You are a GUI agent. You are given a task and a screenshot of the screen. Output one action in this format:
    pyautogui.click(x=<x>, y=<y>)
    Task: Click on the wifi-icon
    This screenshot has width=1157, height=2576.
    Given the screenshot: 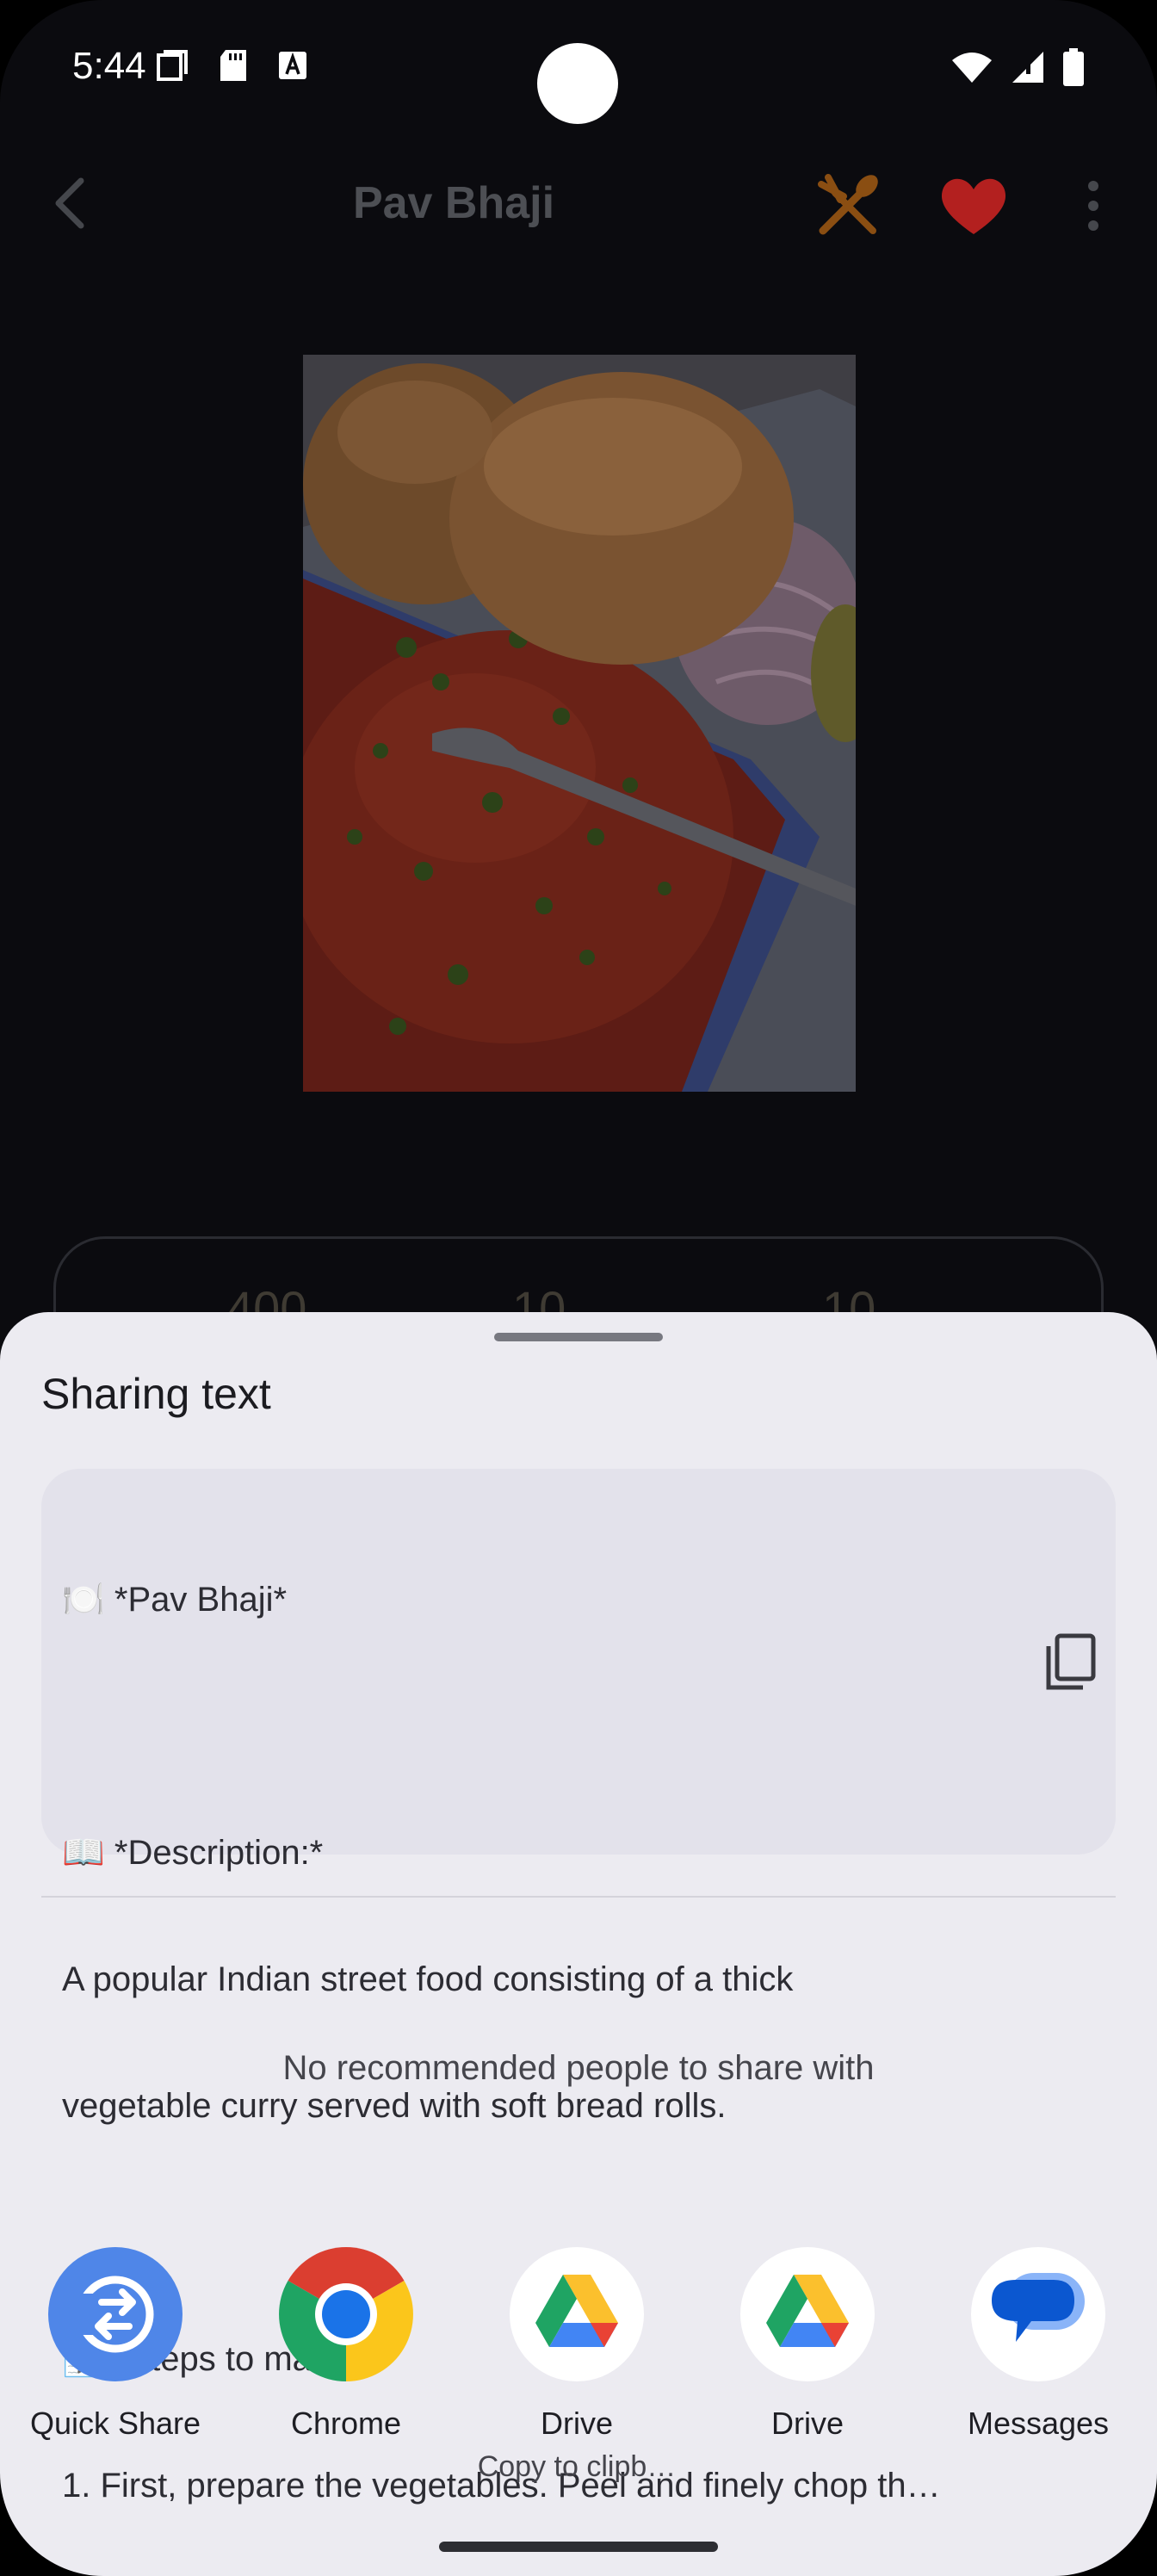 What is the action you would take?
    pyautogui.click(x=972, y=68)
    